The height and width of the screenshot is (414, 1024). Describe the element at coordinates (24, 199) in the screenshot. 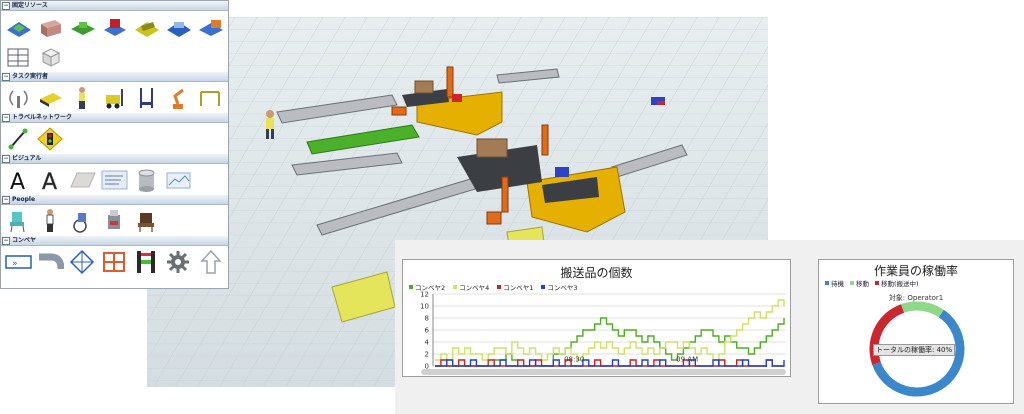

I see `section-label: People` at that location.